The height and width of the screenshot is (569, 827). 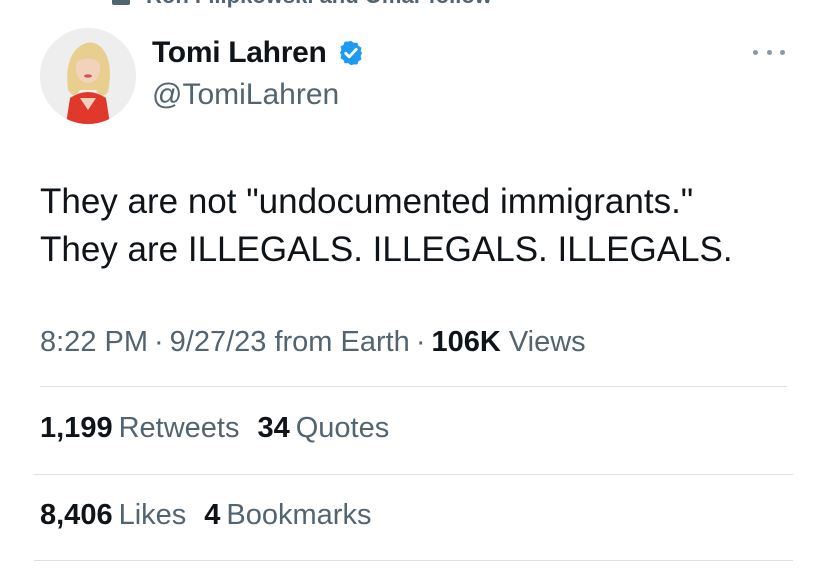 I want to click on retweets-count: 1,199, so click(x=76, y=428).